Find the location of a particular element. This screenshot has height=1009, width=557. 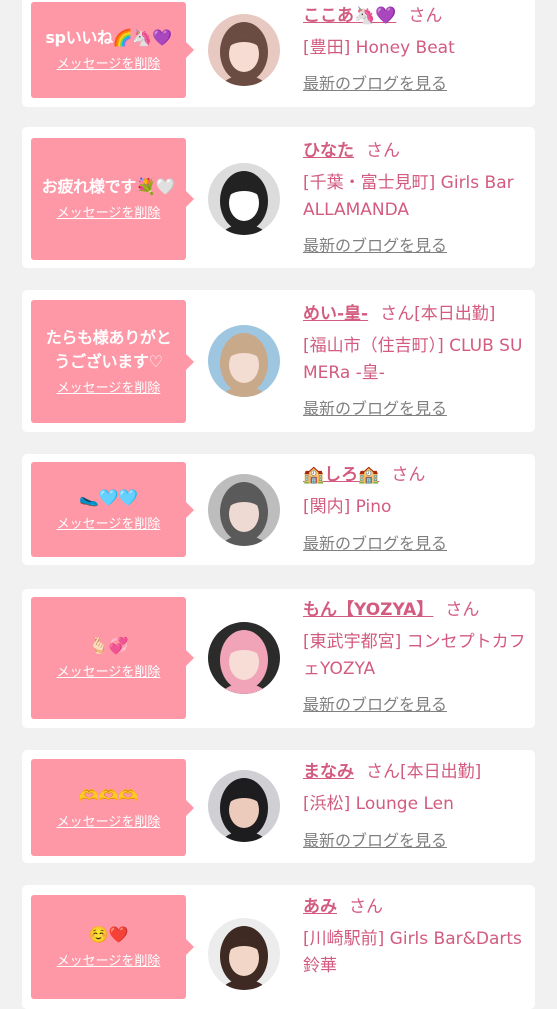

message-bubble: お疲れ様です💐🤍 メッセージを削除 is located at coordinates (112, 199).